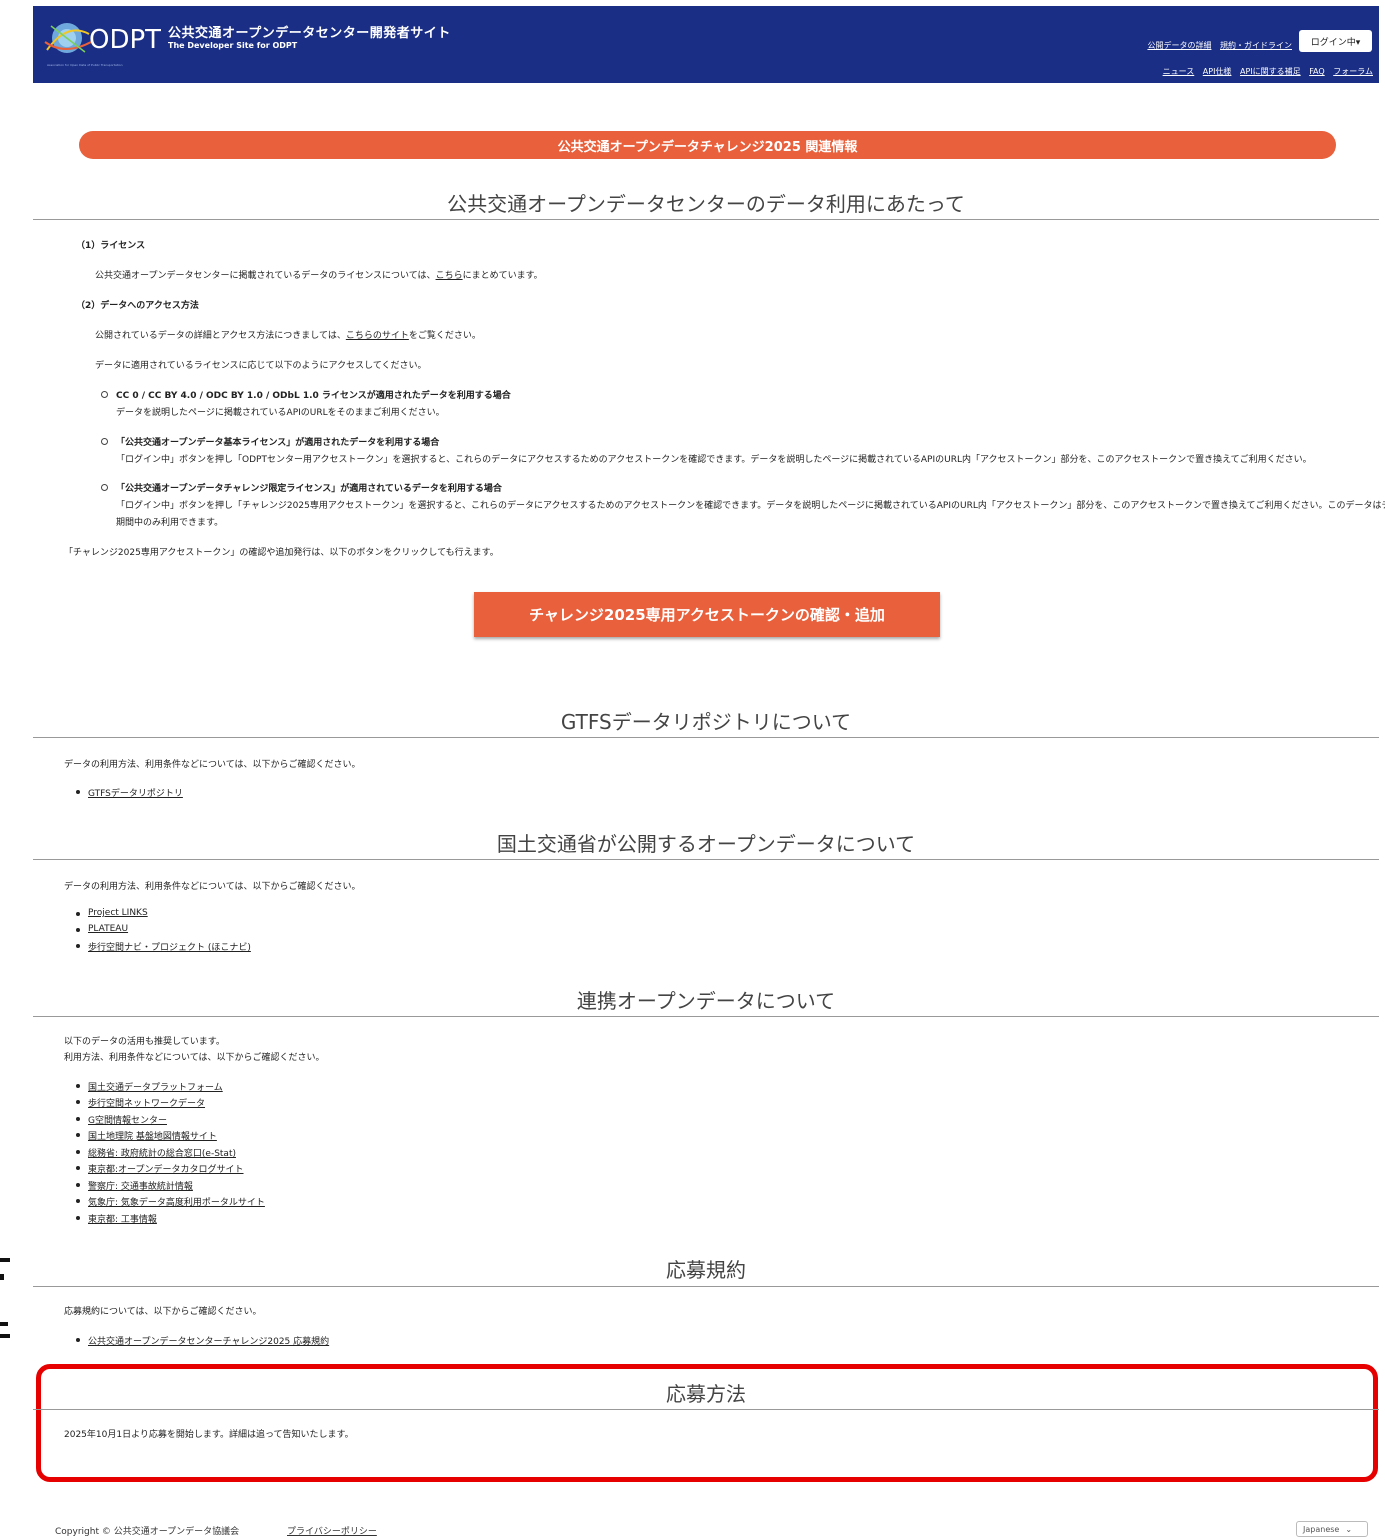 This screenshot has width=1385, height=1537. I want to click on entry-method-text: 2025年10月1日より応募を開始します。詳細は追って告知いたします。, so click(209, 1435).